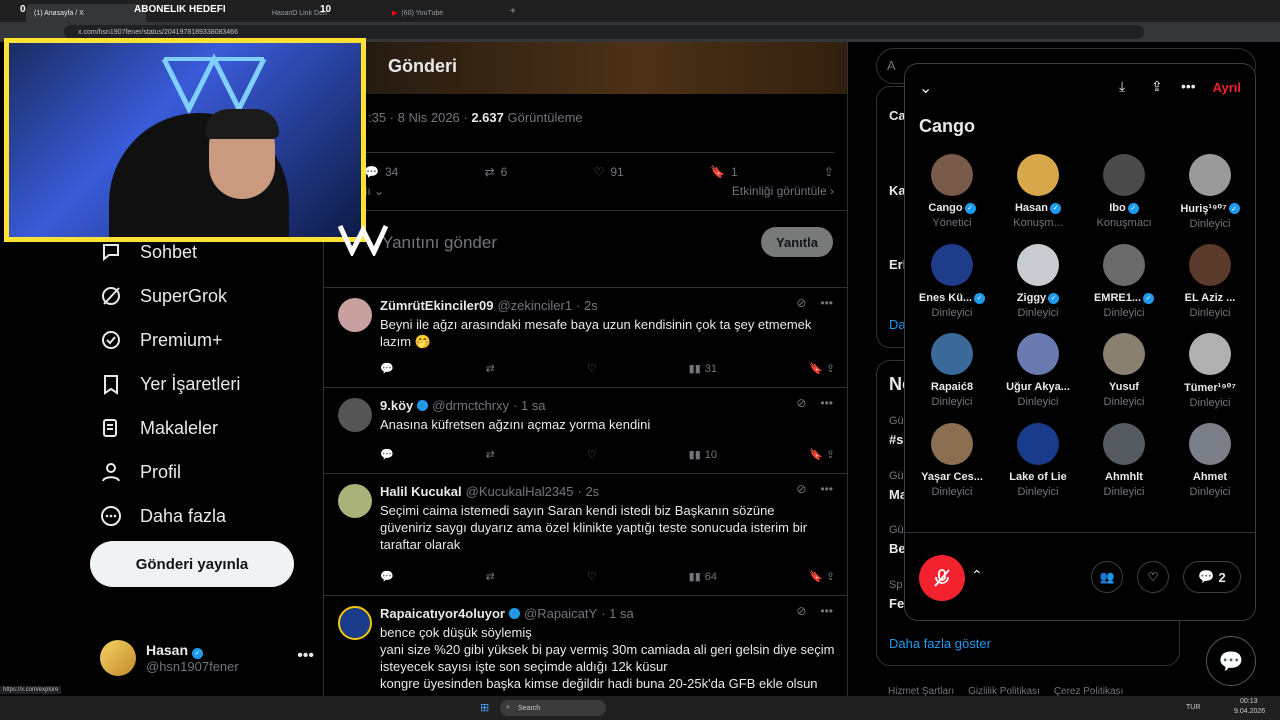 This screenshot has width=1280, height=720. Describe the element at coordinates (1227, 87) in the screenshot. I see `leave-button: Ayrıl` at that location.